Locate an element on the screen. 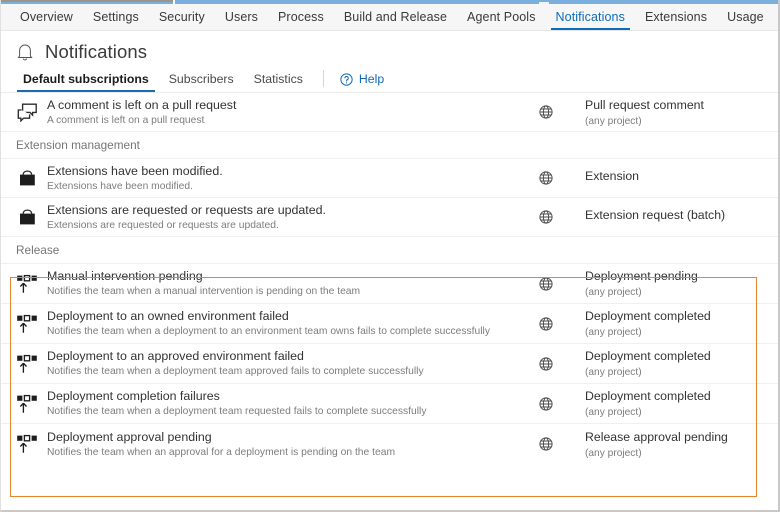 Image resolution: width=780 pixels, height=512 pixels. nav-tab-label: Settings is located at coordinates (115, 17).